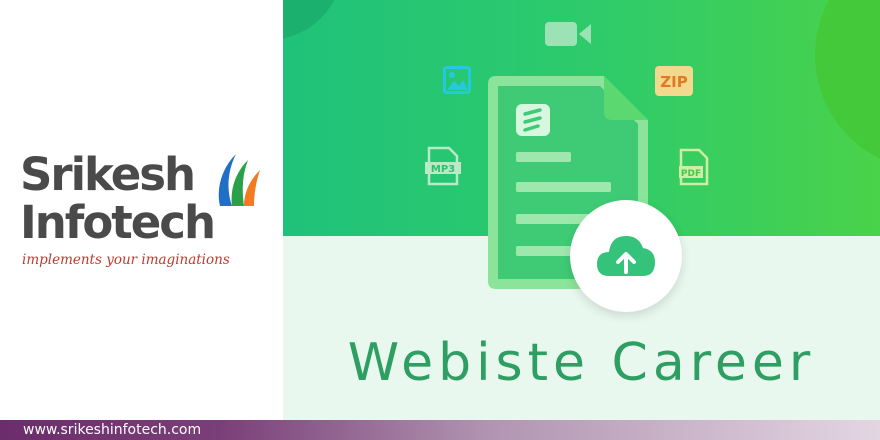 This screenshot has width=880, height=440. Describe the element at coordinates (118, 222) in the screenshot. I see `logo-text-infotech: Infotech` at that location.